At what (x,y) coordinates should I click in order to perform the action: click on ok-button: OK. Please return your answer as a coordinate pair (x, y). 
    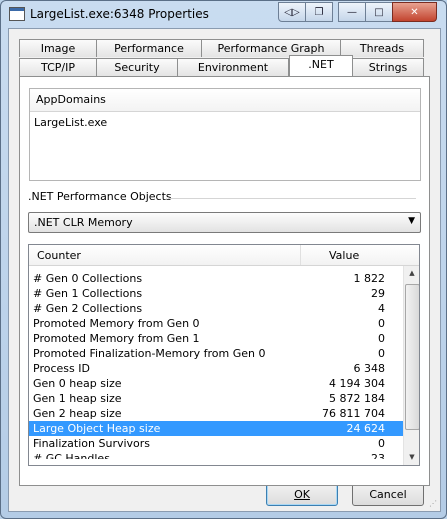
    Looking at the image, I should click on (302, 494).